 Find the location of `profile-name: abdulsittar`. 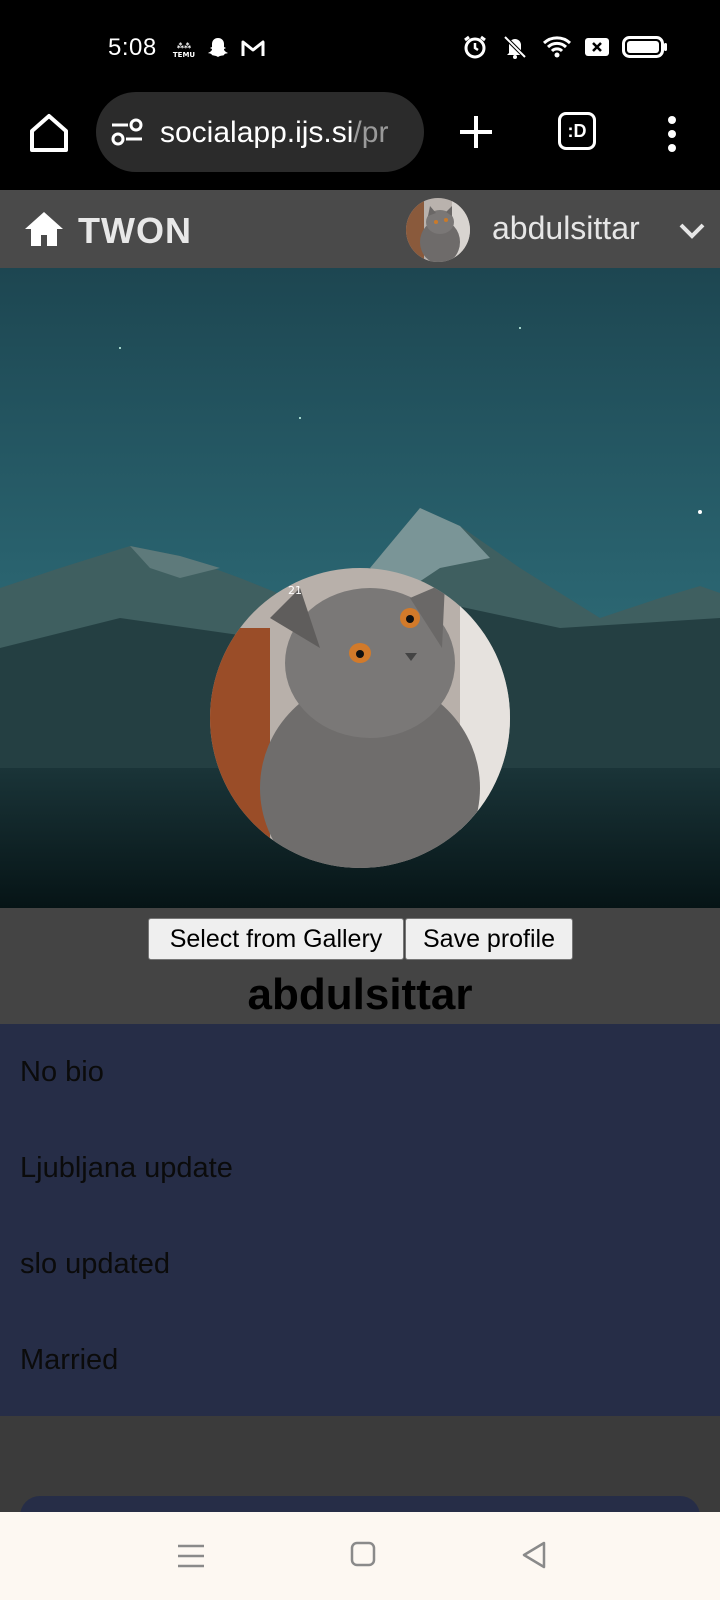

profile-name: abdulsittar is located at coordinates (360, 994).